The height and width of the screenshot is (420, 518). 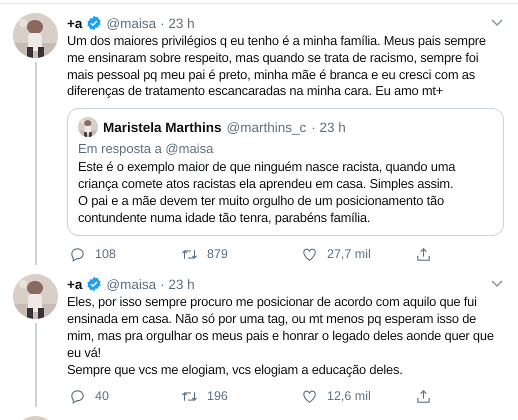 What do you see at coordinates (217, 254) in the screenshot?
I see `retweet-count: 879` at bounding box center [217, 254].